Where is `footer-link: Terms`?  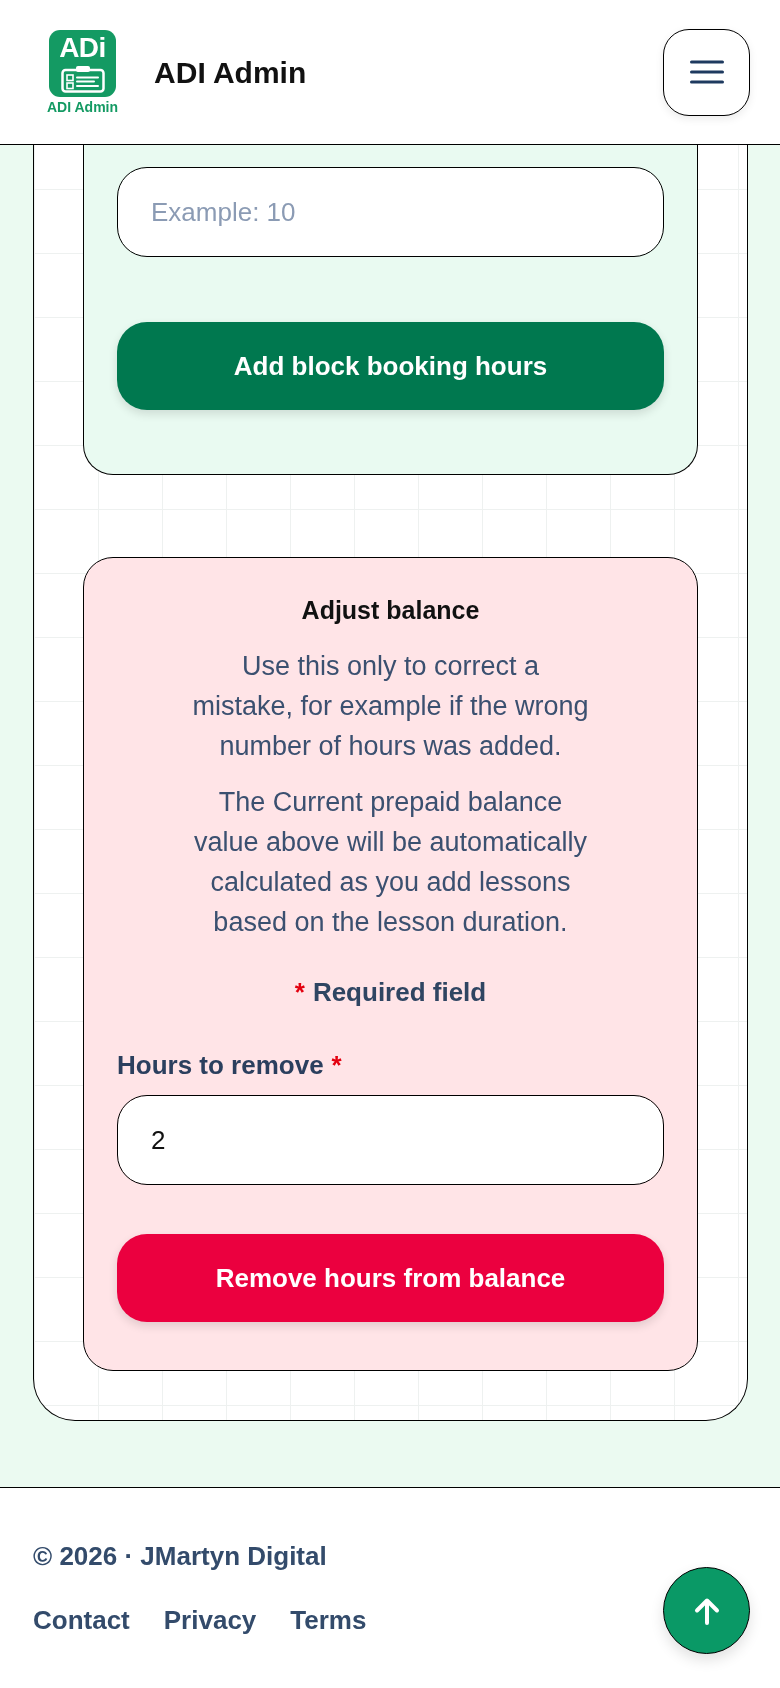 footer-link: Terms is located at coordinates (328, 1620).